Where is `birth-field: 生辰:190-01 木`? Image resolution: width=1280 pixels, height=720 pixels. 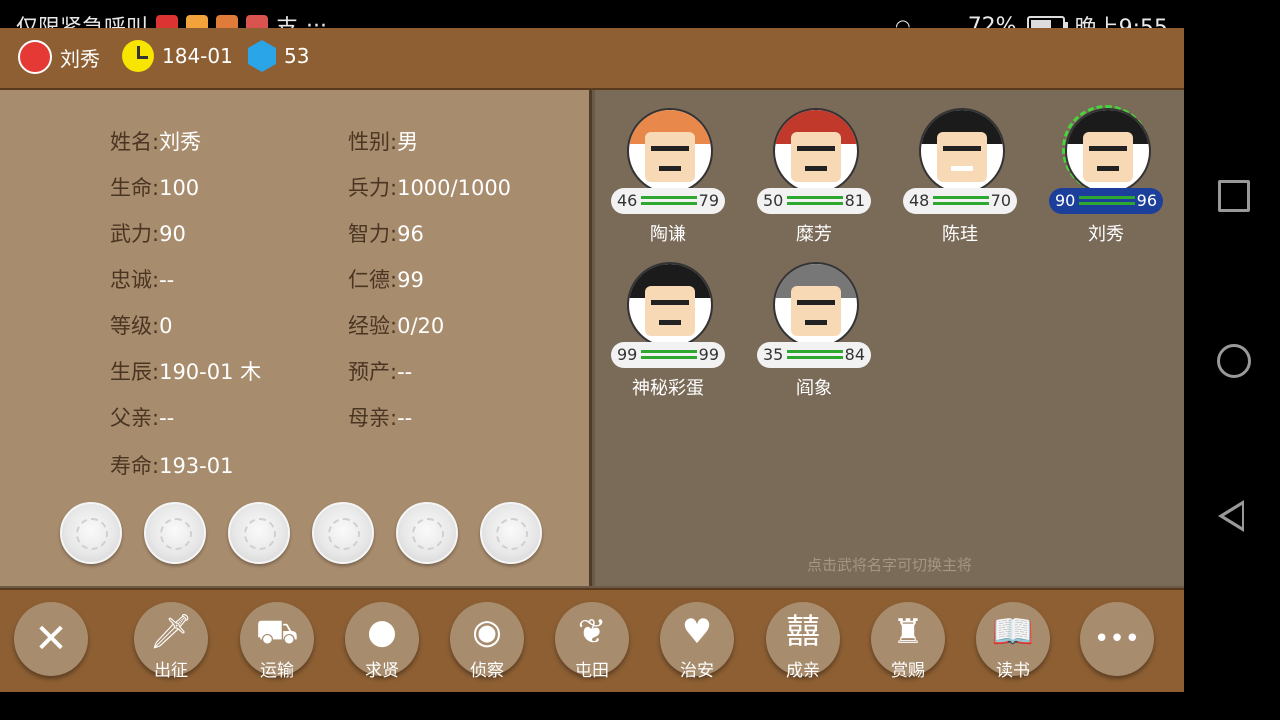 birth-field: 生辰:190-01 木 is located at coordinates (186, 372).